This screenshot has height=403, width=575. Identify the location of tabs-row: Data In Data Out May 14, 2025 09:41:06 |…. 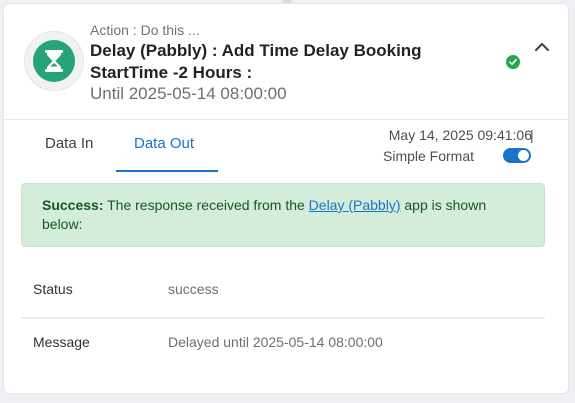
(286, 146).